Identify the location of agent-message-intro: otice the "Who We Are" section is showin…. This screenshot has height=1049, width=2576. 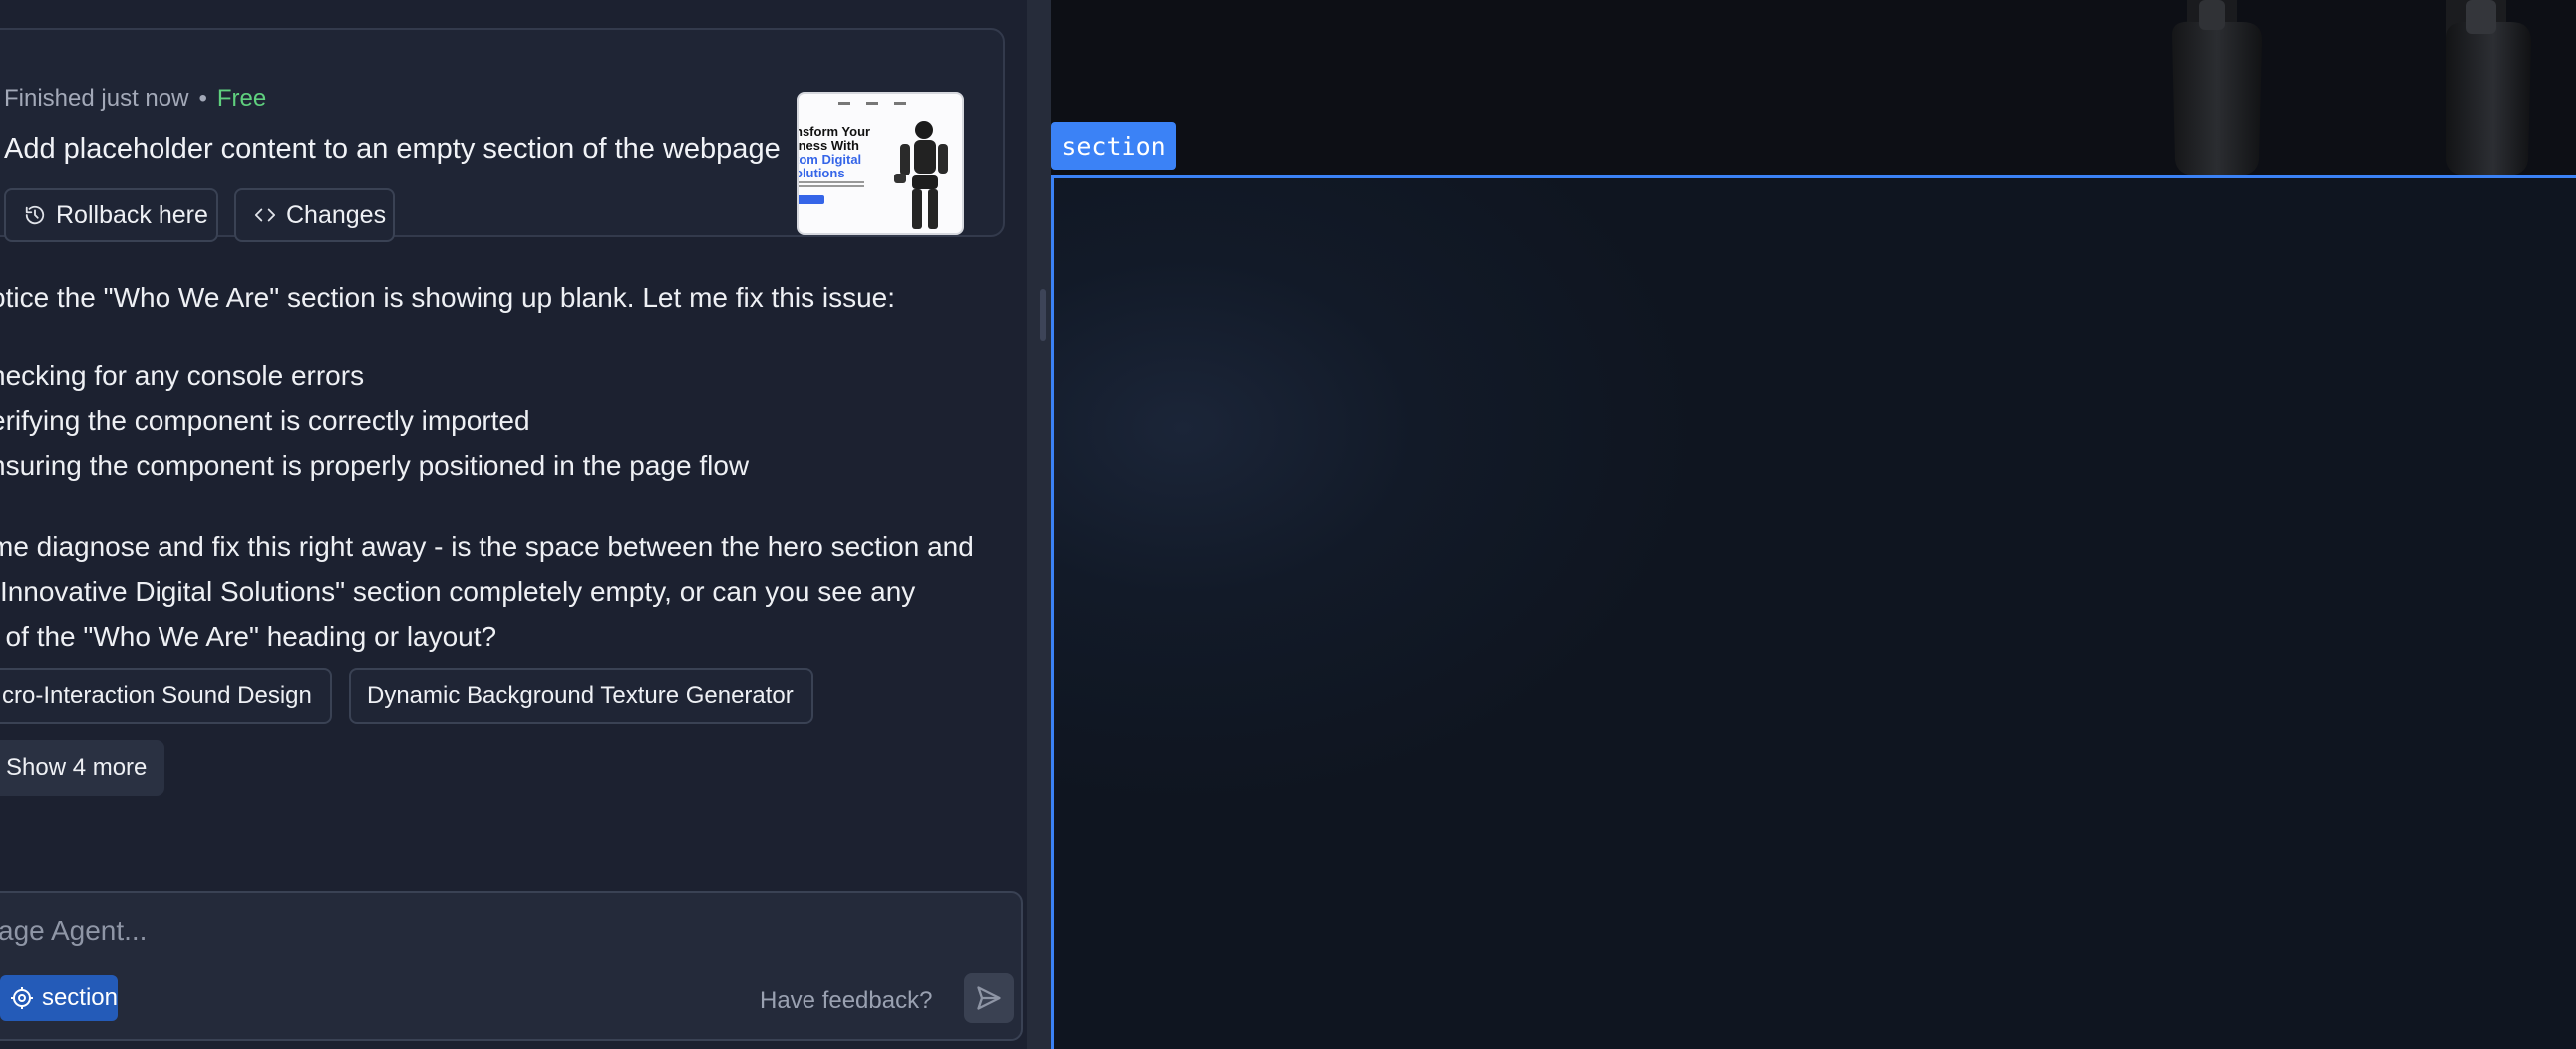
(448, 297).